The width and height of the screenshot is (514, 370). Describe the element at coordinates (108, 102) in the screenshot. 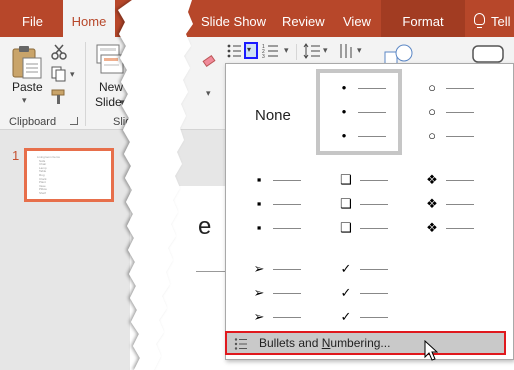

I see `new-slide-label-2: Slide` at that location.